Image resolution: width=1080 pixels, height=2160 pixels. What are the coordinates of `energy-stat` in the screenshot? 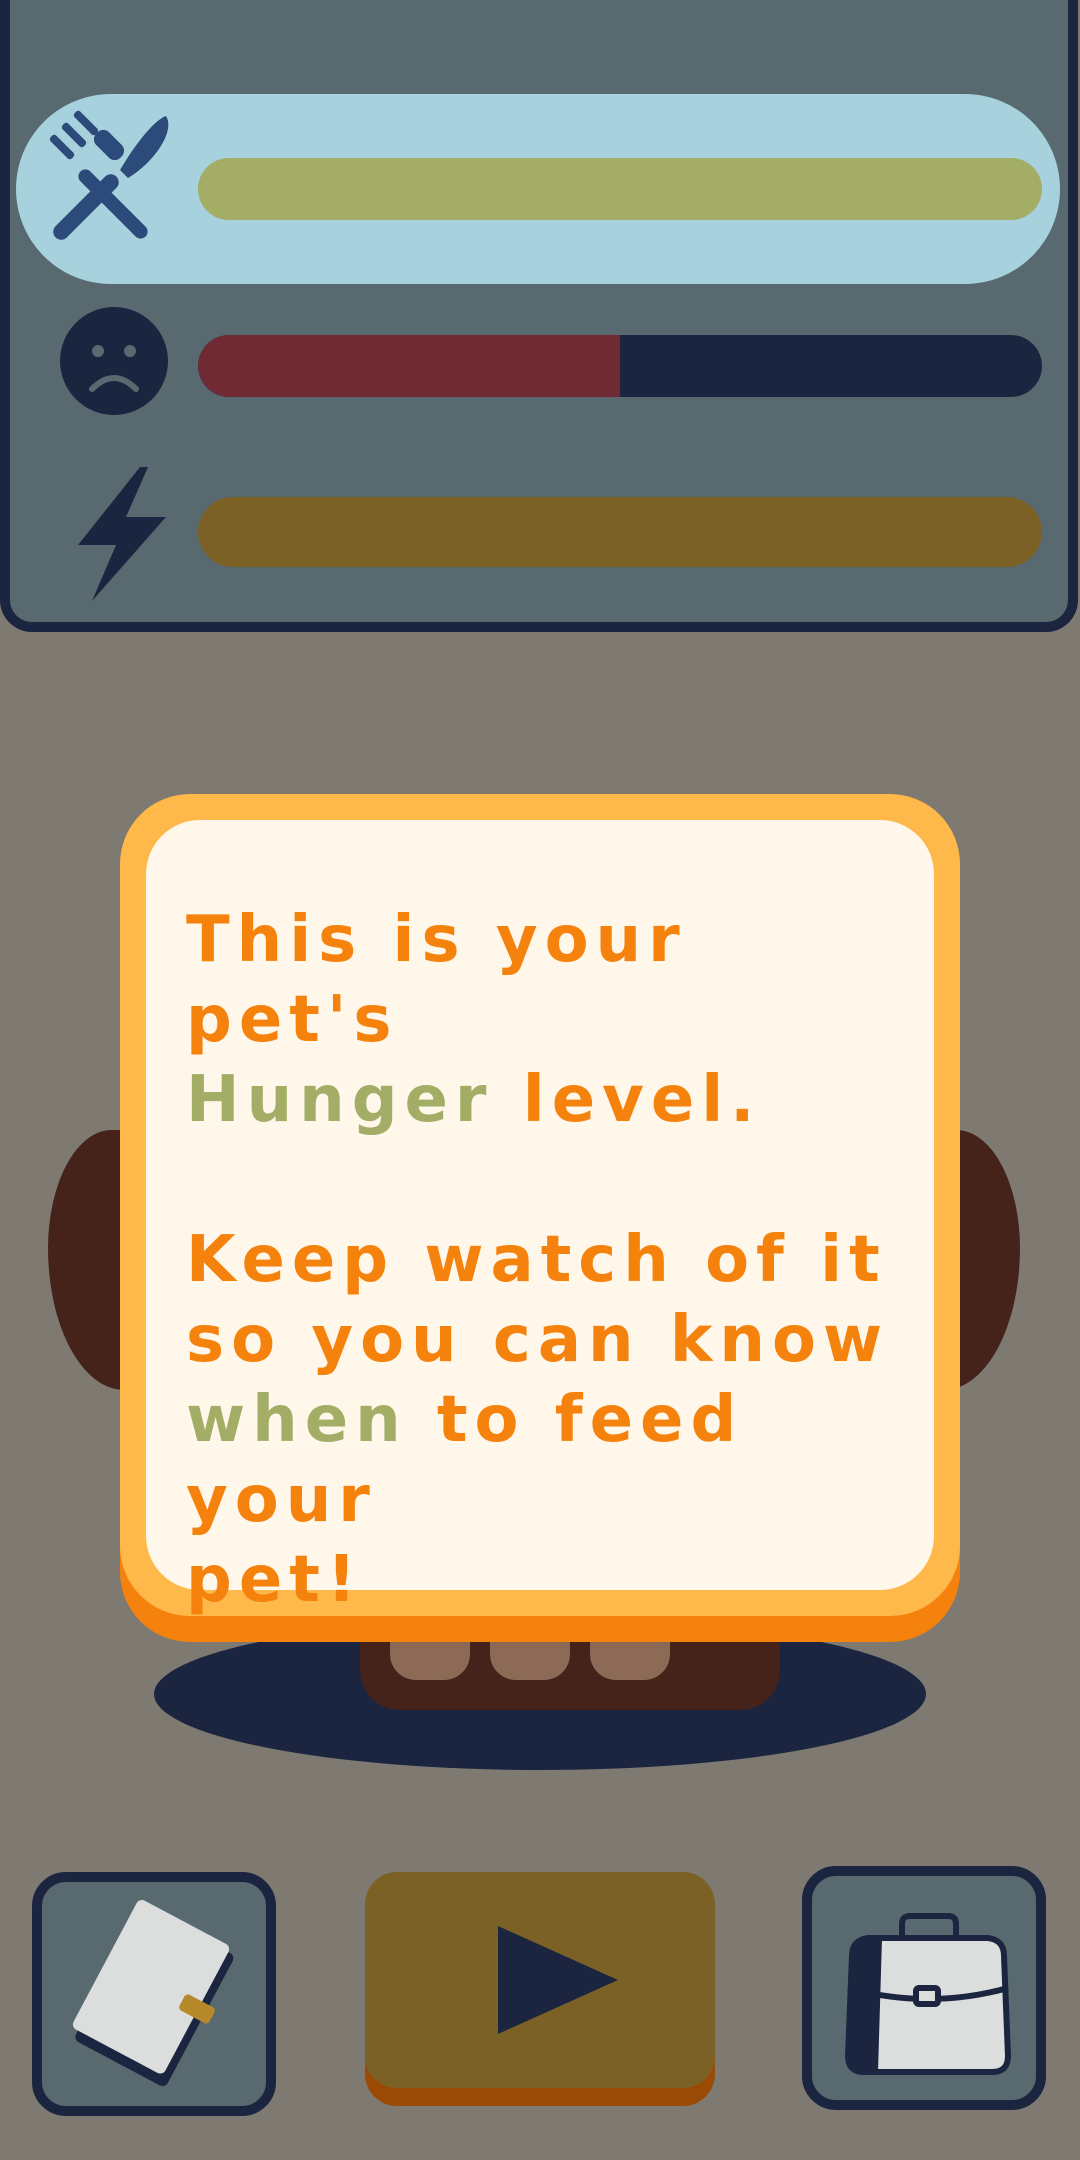 It's located at (540, 532).